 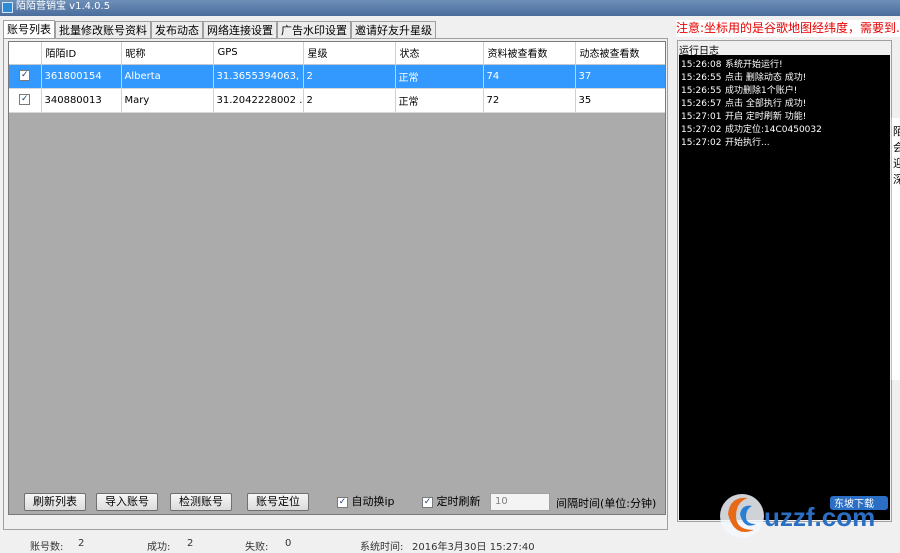 What do you see at coordinates (450, 8) in the screenshot?
I see `window-titlebar: 陌陌营销宝 v1.4.0.5` at bounding box center [450, 8].